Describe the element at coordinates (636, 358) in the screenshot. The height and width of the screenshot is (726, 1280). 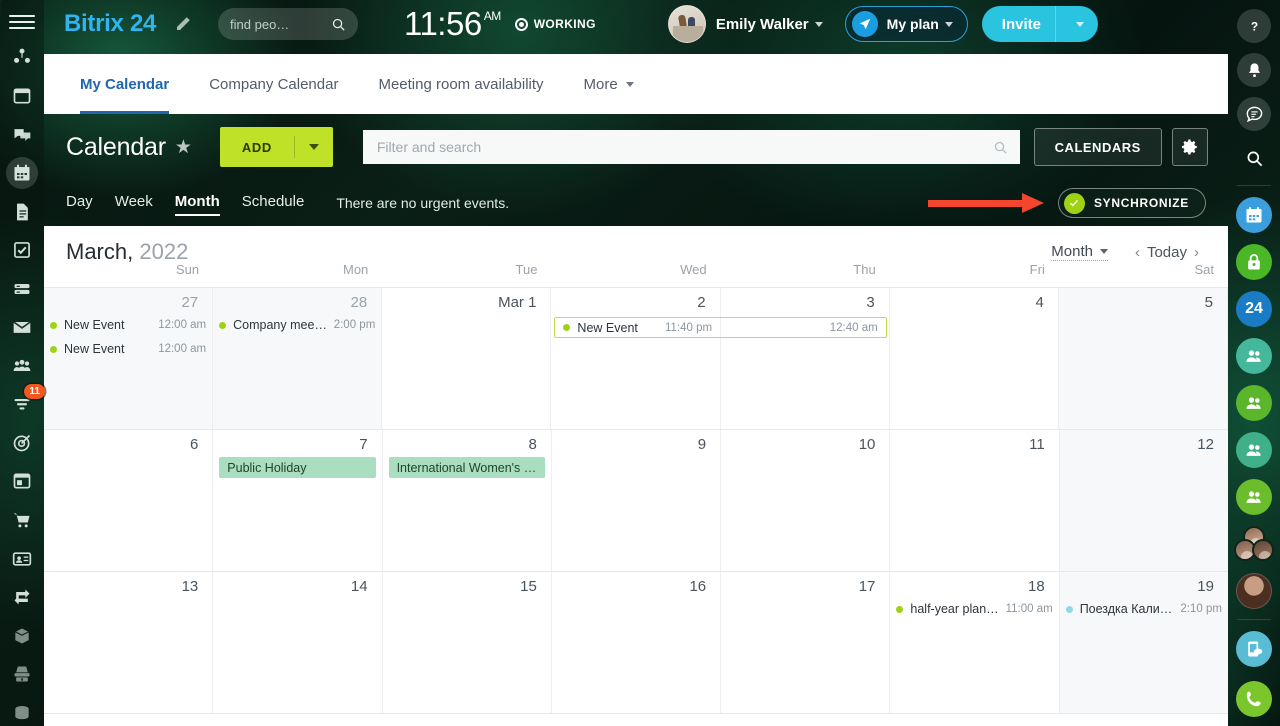
I see `day-cell: 2` at that location.